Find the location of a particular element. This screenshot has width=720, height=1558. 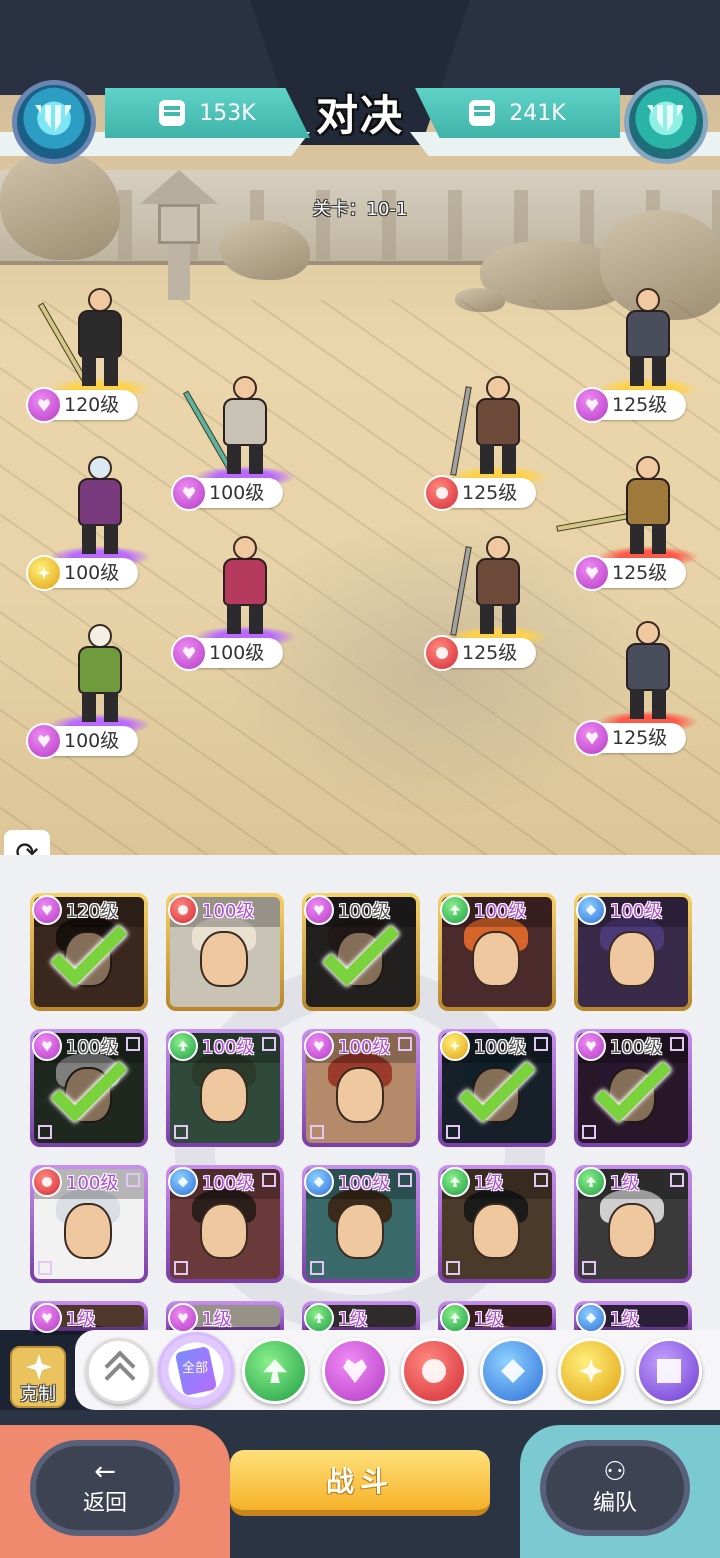

enemy-crown-emblem-icon is located at coordinates (666, 122).